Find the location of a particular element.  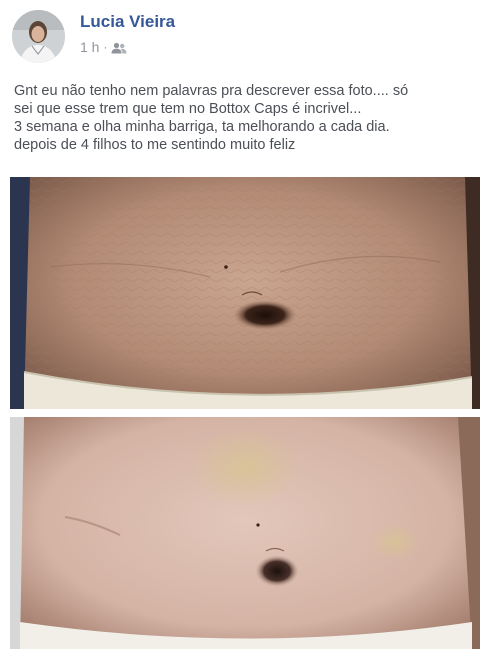

friends-icon is located at coordinates (119, 47).